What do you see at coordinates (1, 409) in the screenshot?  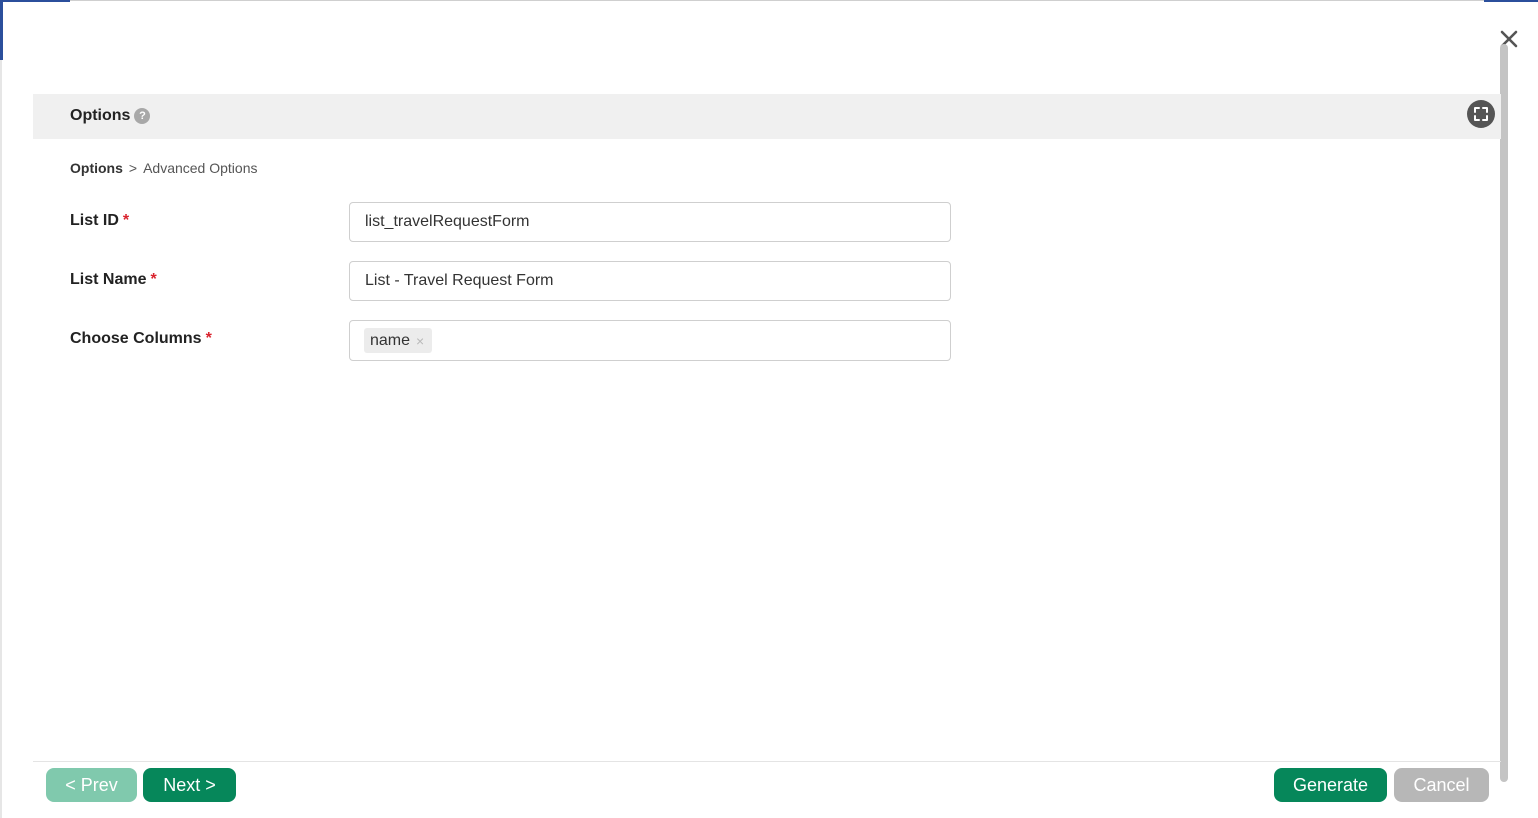 I see `left-border` at bounding box center [1, 409].